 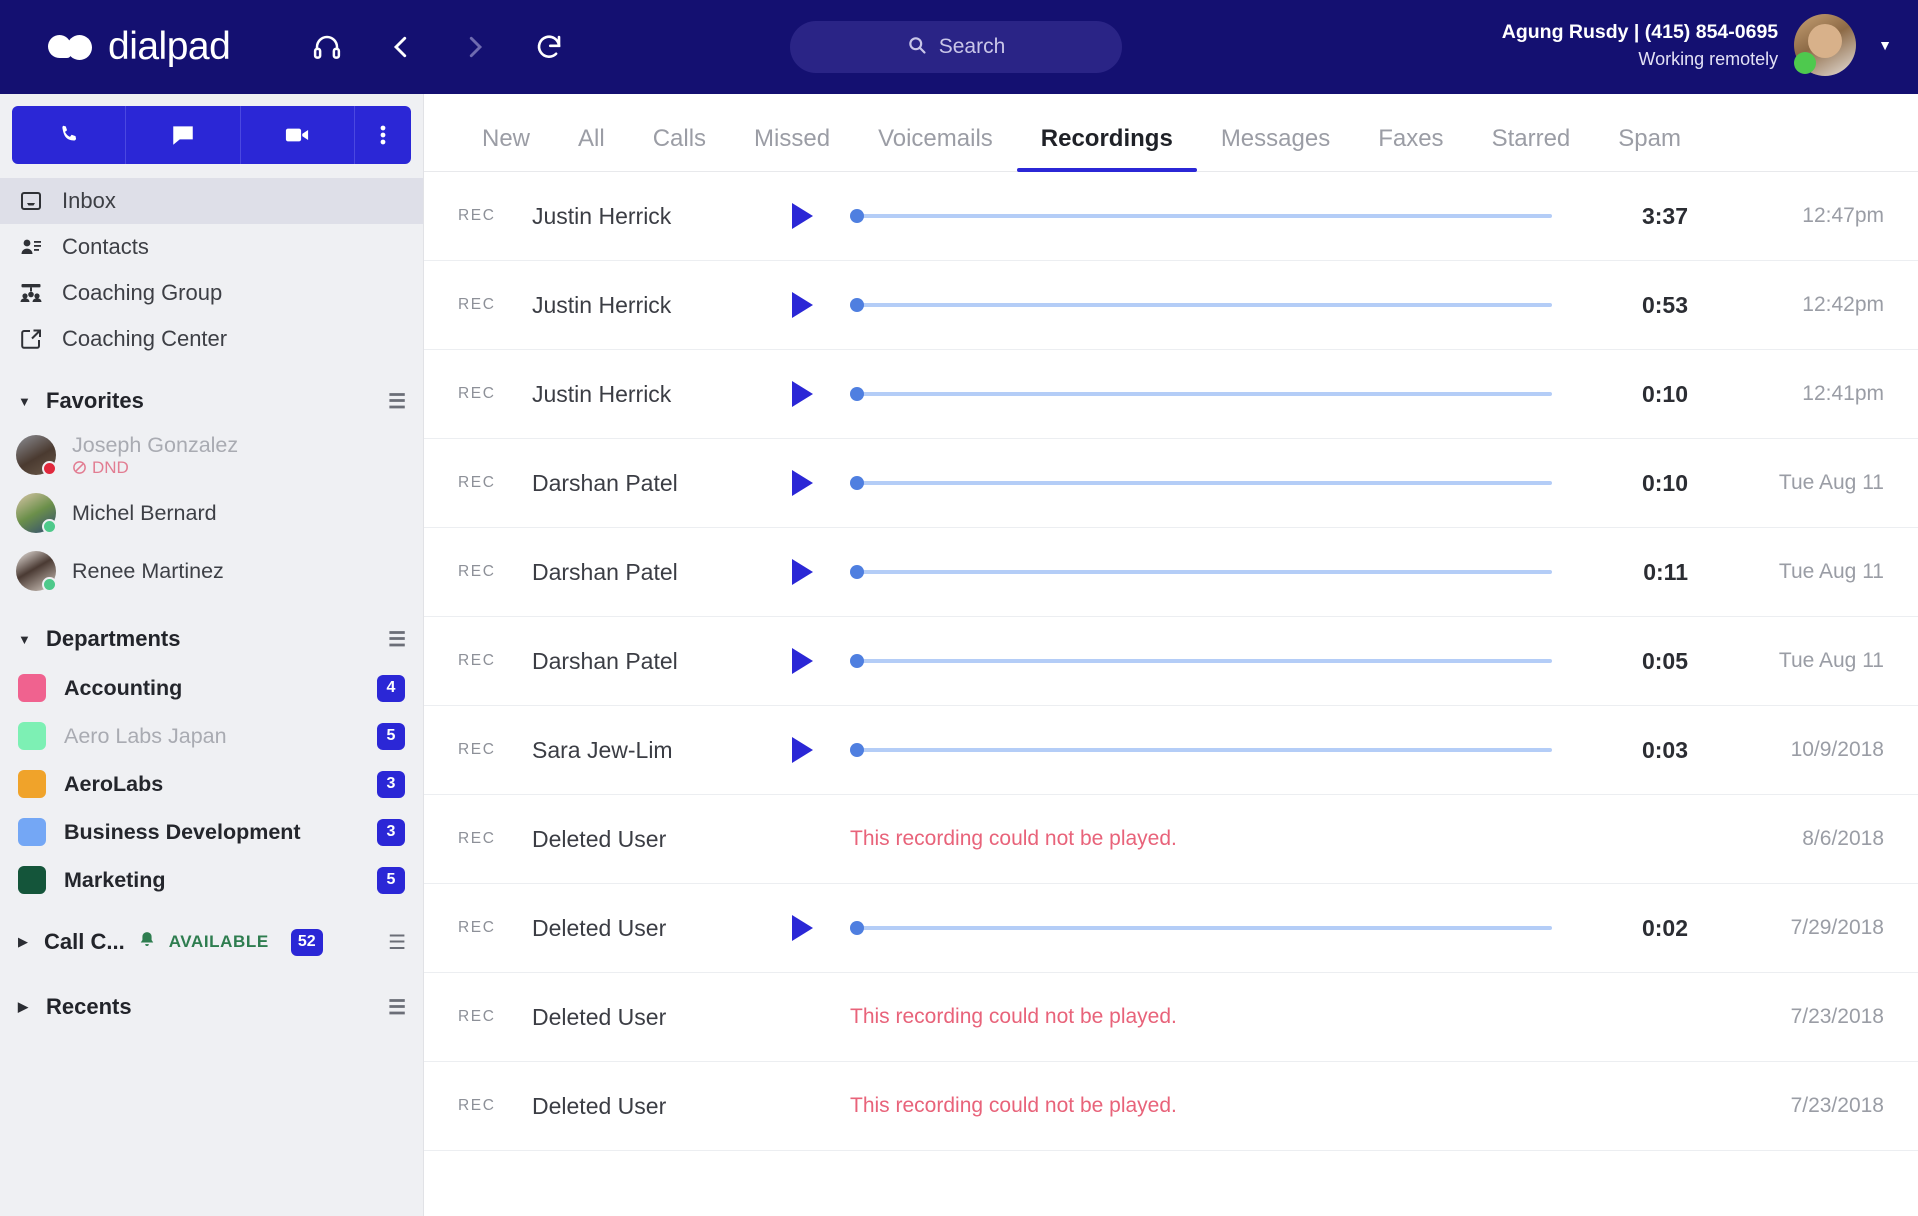 I want to click on department-name: Marketing, so click(x=115, y=879).